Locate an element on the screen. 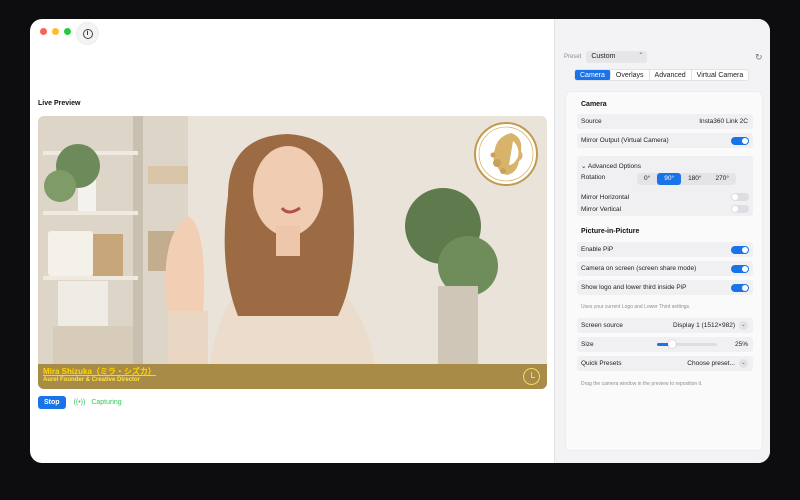 The height and width of the screenshot is (500, 800). tab-camera: Camera is located at coordinates (593, 75).